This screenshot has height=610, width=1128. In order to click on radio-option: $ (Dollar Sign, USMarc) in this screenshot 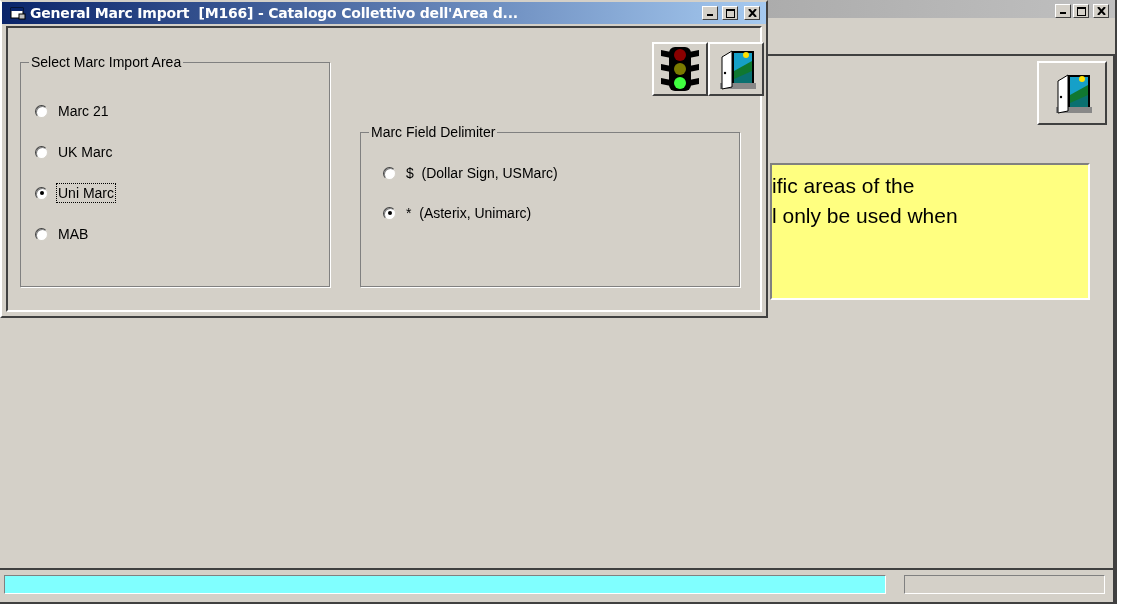, I will do `click(561, 173)`.